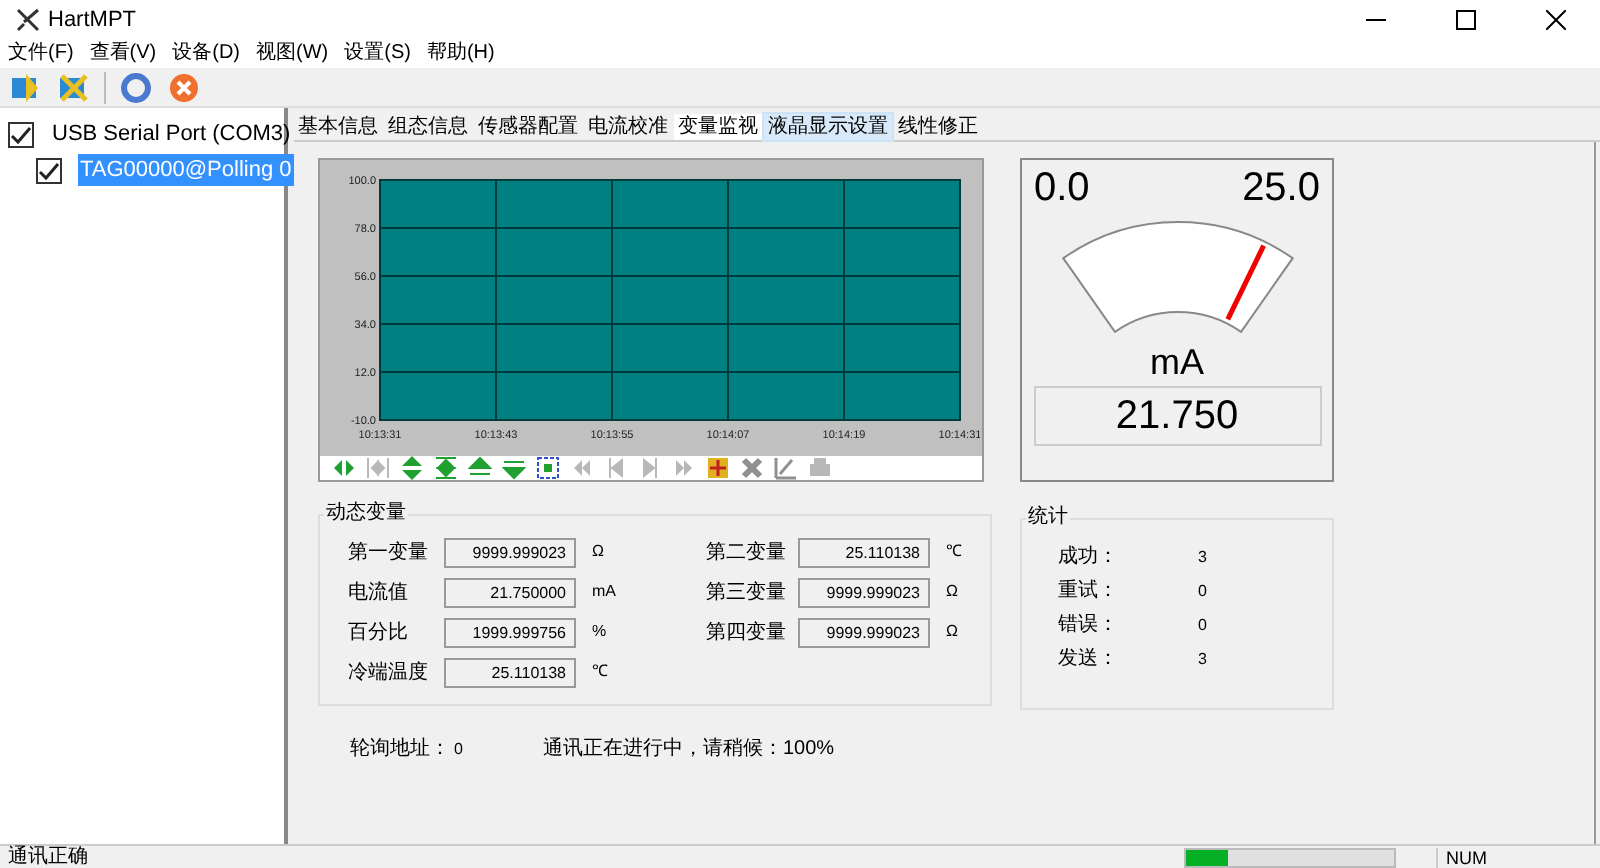 The image size is (1600, 868). Describe the element at coordinates (389, 553) in the screenshot. I see `variable-label: 第一变量` at that location.